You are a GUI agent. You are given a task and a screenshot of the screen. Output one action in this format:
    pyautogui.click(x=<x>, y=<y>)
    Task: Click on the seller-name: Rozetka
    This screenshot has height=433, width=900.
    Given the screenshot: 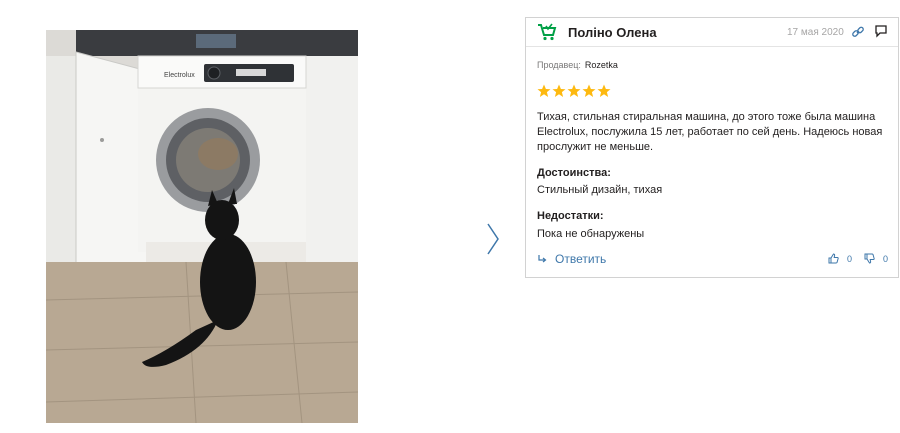 What is the action you would take?
    pyautogui.click(x=601, y=65)
    